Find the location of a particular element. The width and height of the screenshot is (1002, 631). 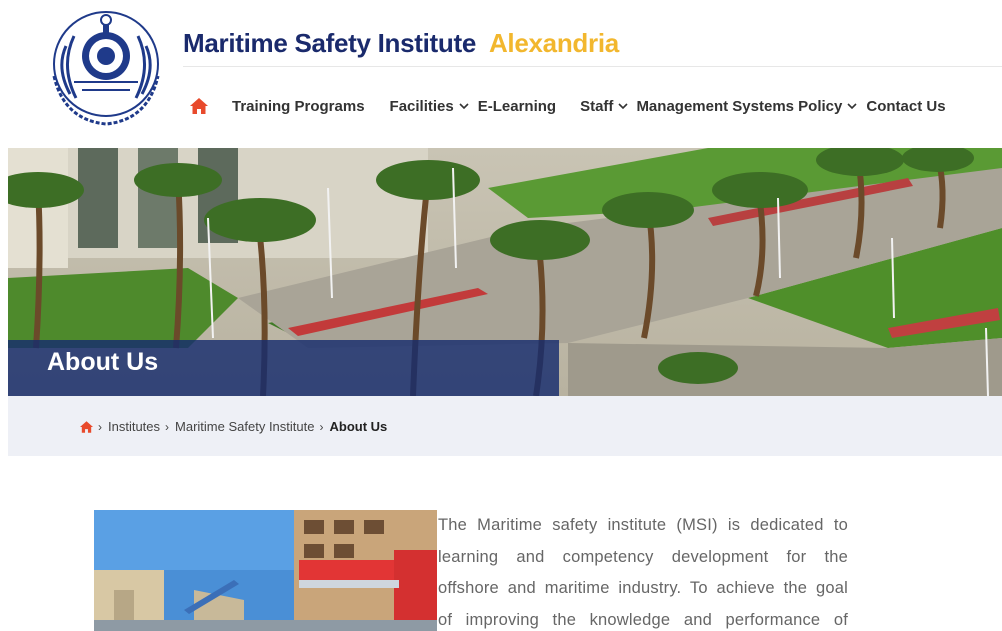

breadcrumb-current: About Us is located at coordinates (358, 426).